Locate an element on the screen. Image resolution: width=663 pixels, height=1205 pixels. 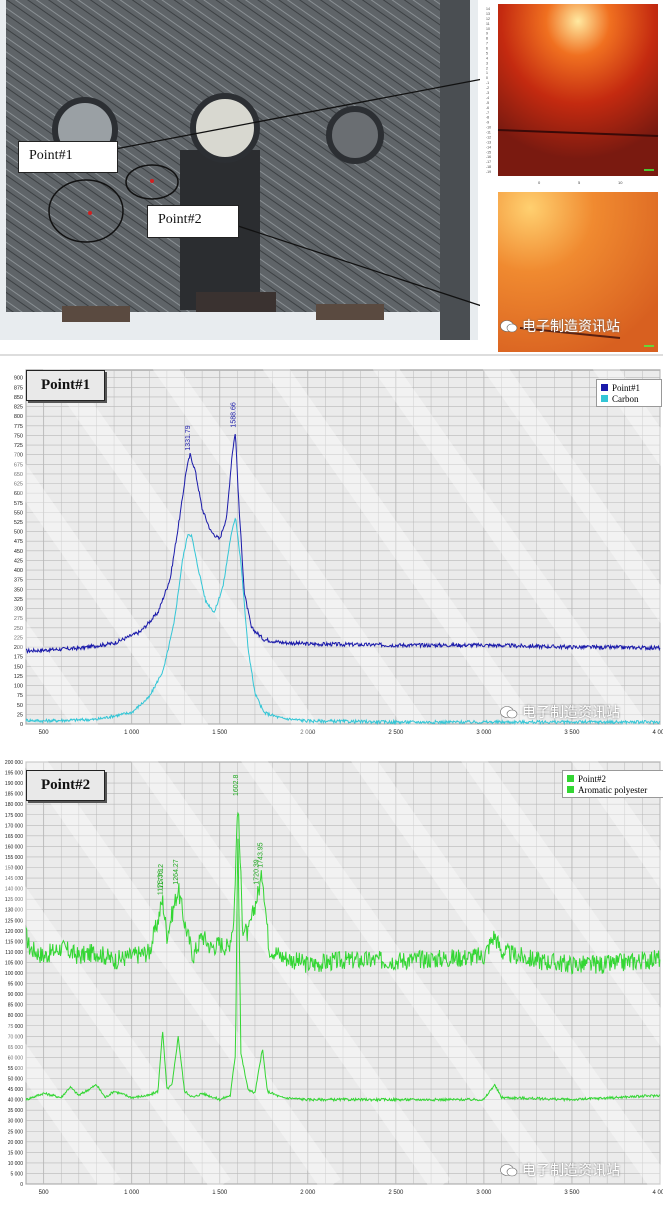
y-tick-label: 155 000 is located at coordinates (14, 858).